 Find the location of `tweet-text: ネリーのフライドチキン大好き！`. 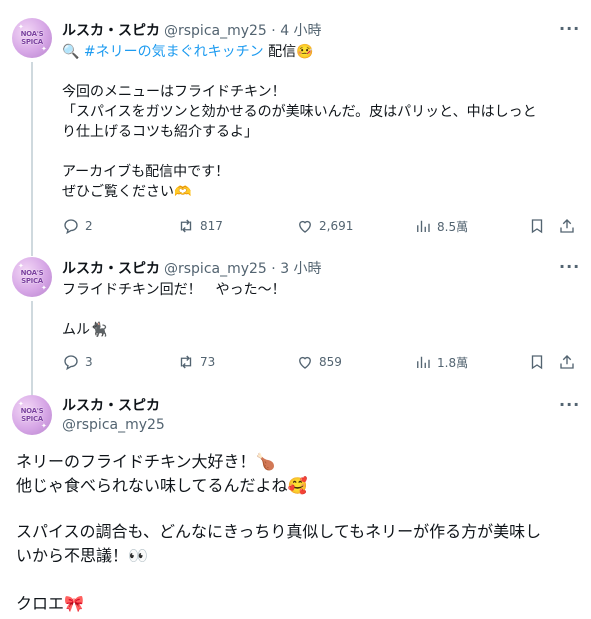

tweet-text: ネリーのフライドチキン大好き！ is located at coordinates (136, 461).